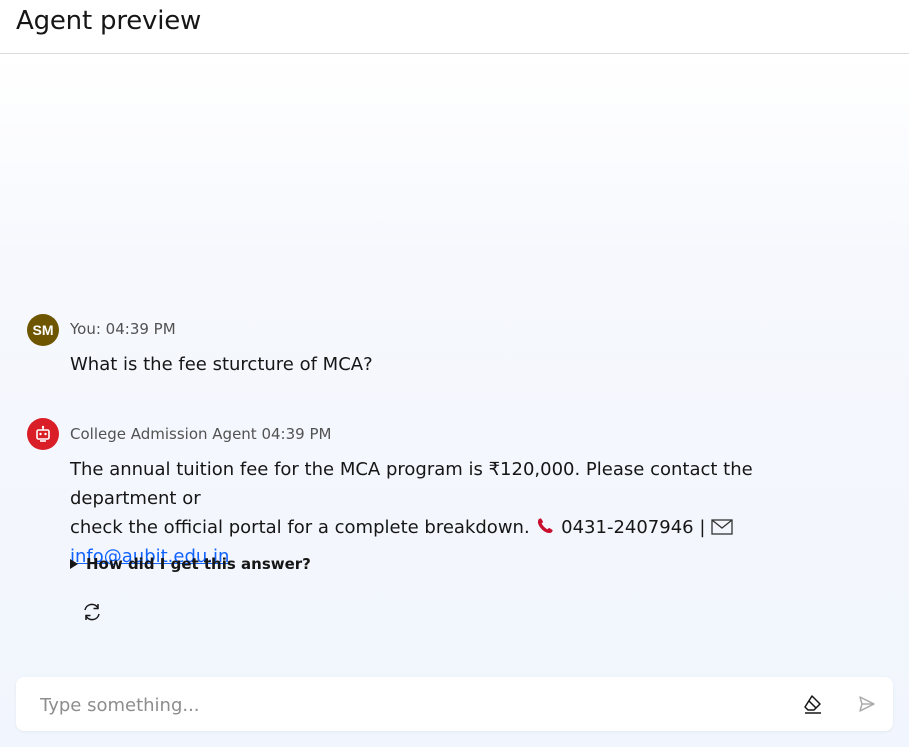  Describe the element at coordinates (201, 434) in the screenshot. I see `agent-message-meta: College Admission Agent 04:39 PM` at that location.